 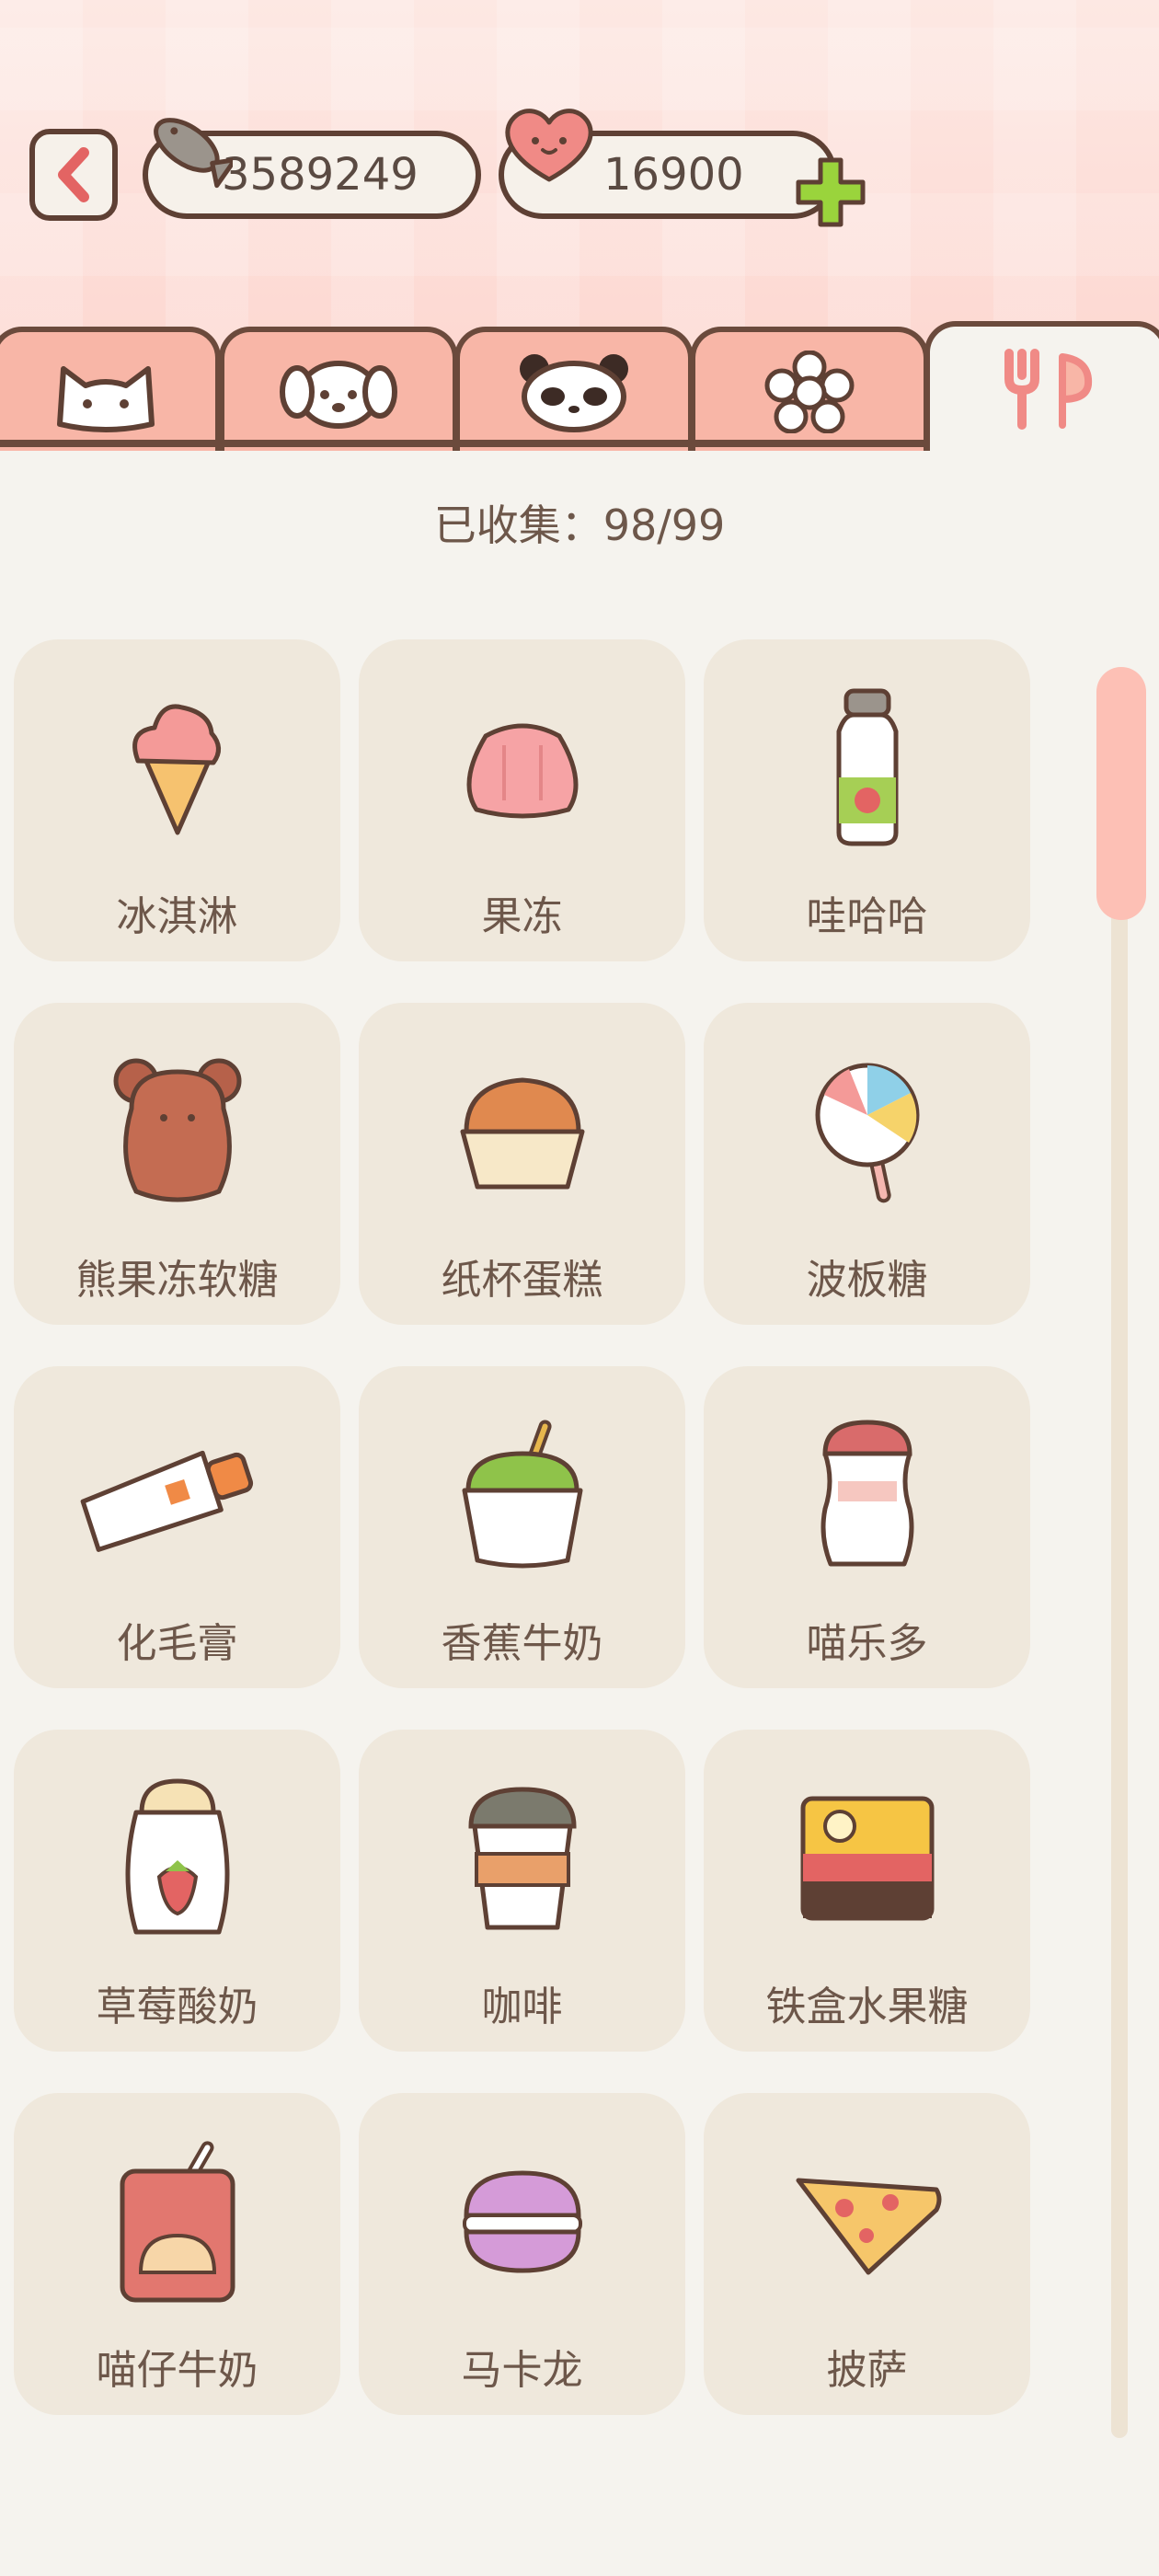 I want to click on item-label: 铁盒水果糖, so click(x=867, y=2007).